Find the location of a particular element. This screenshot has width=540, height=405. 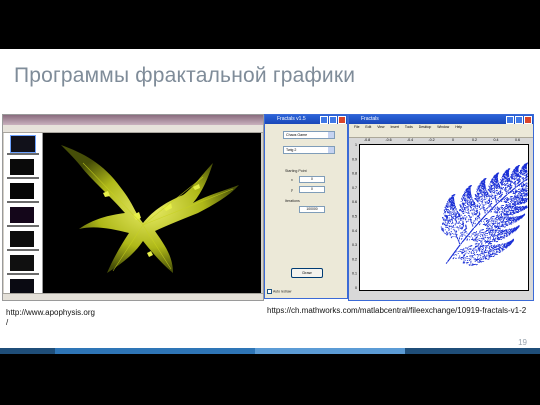

fern-points is located at coordinates (484, 214).